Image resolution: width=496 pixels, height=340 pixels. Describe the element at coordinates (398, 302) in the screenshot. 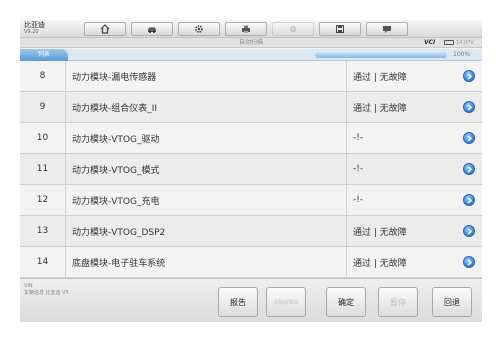

I see `pause-button: 暂停` at that location.